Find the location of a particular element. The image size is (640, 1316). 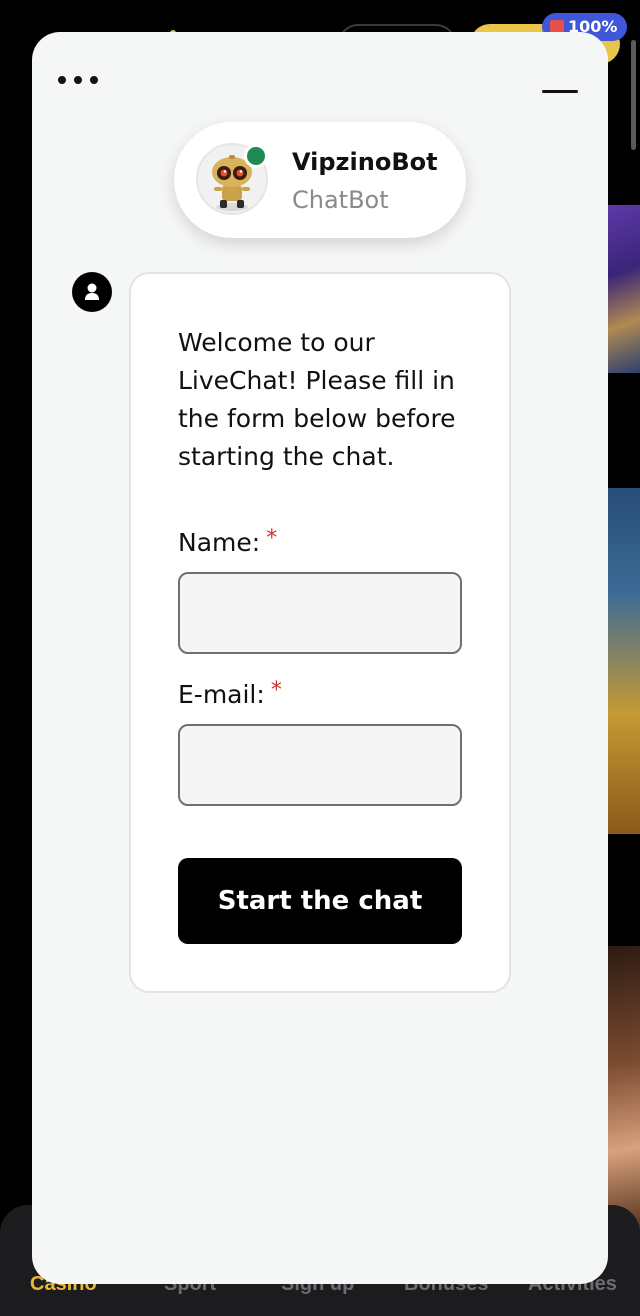

email-label-text: E-mail: is located at coordinates (221, 694).